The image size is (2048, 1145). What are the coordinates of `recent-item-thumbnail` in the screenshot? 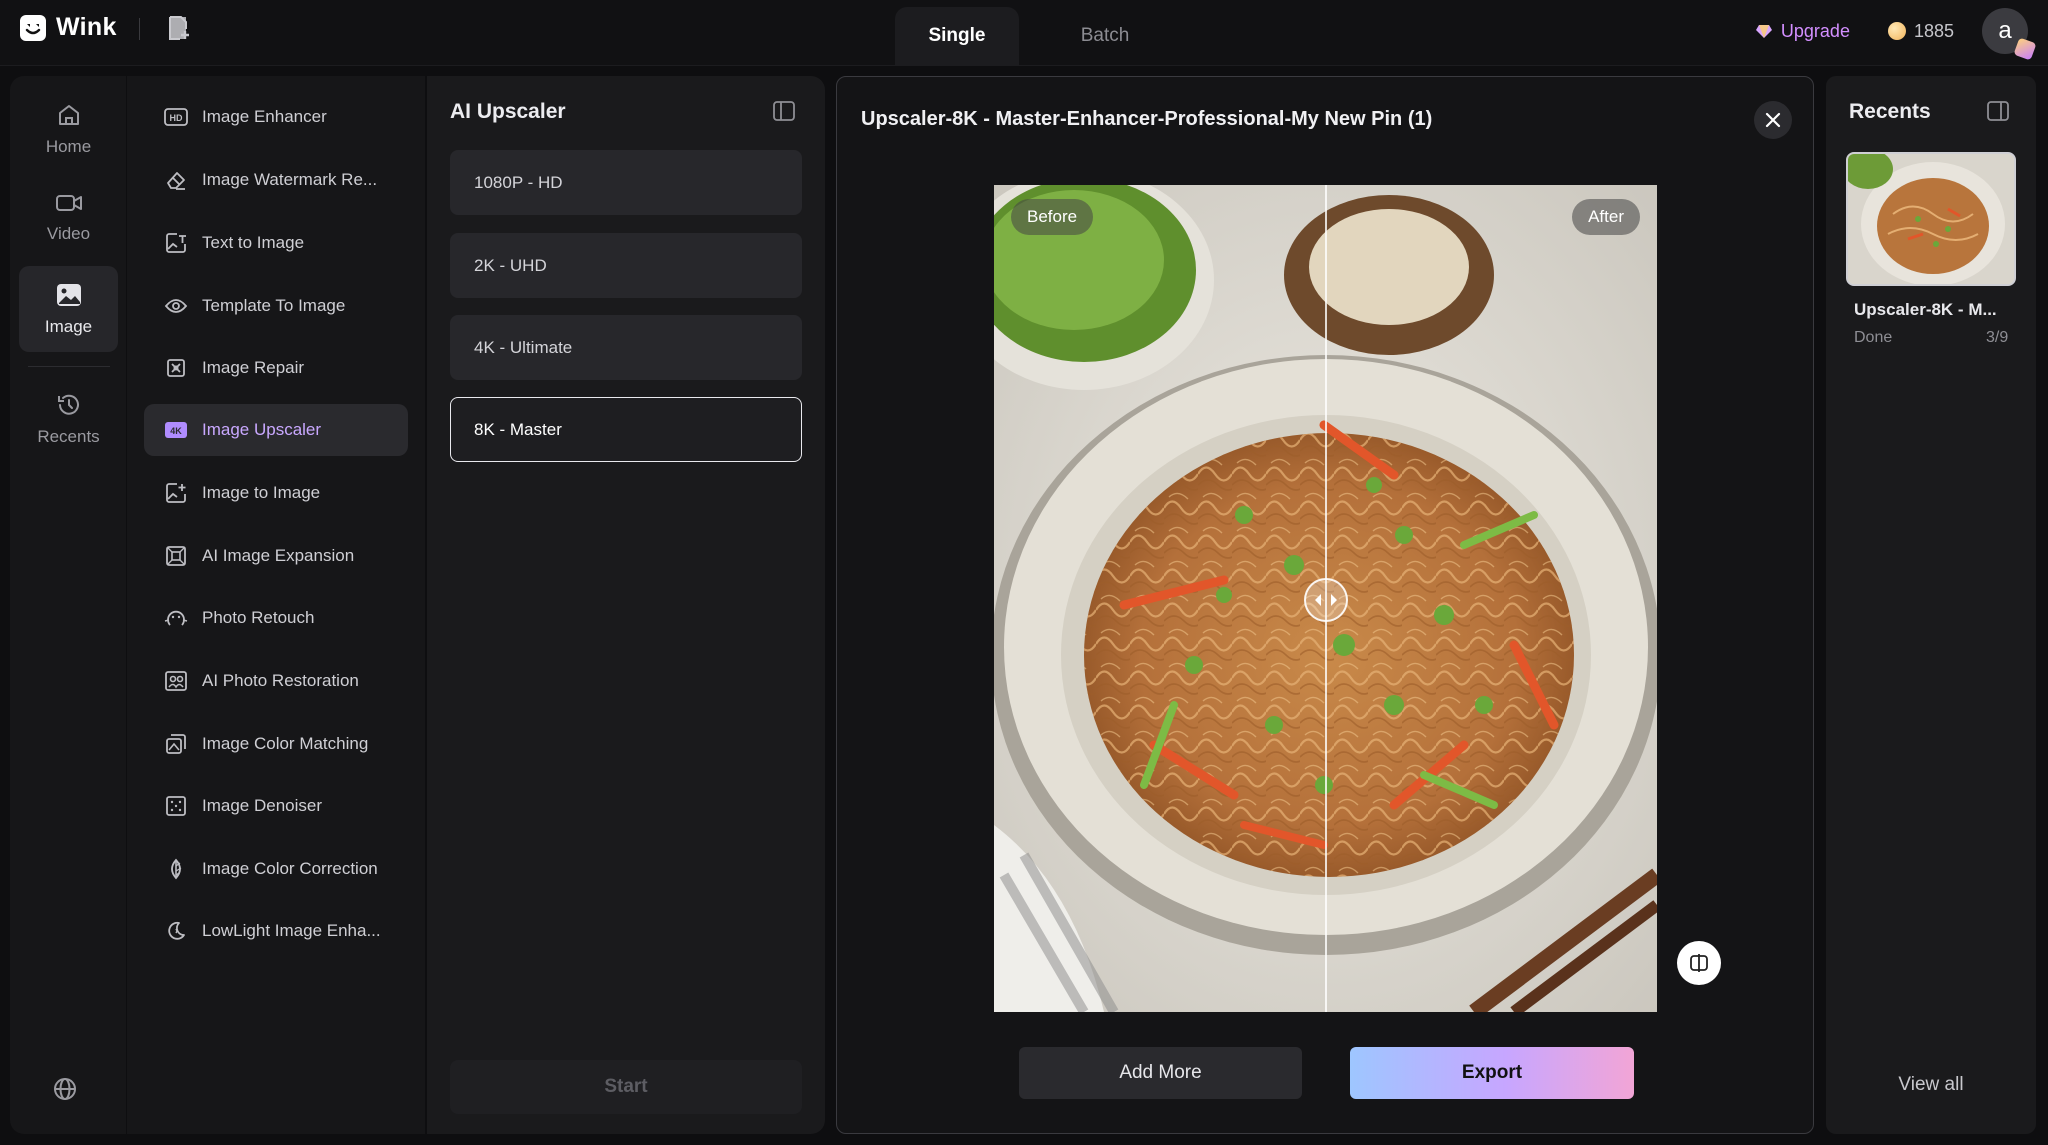 It's located at (1931, 219).